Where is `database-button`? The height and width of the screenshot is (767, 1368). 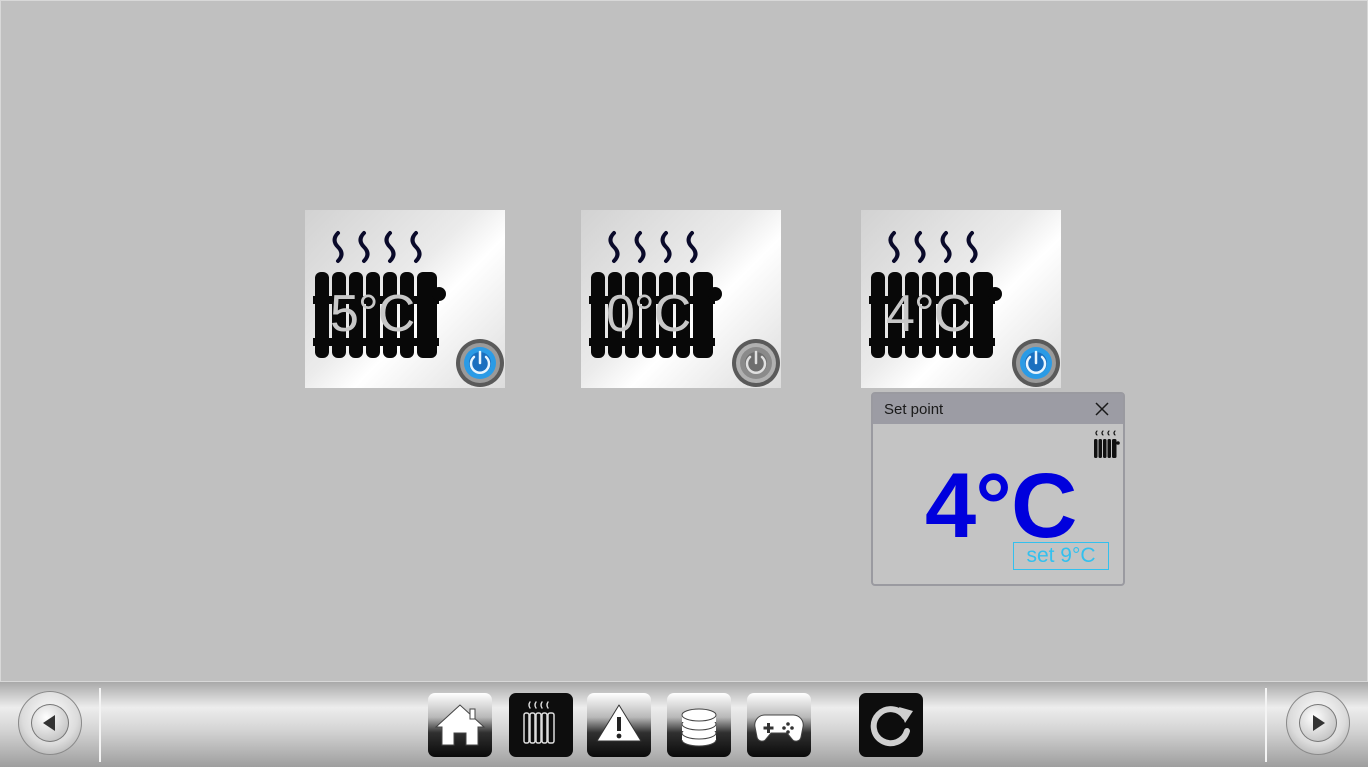
database-button is located at coordinates (699, 725).